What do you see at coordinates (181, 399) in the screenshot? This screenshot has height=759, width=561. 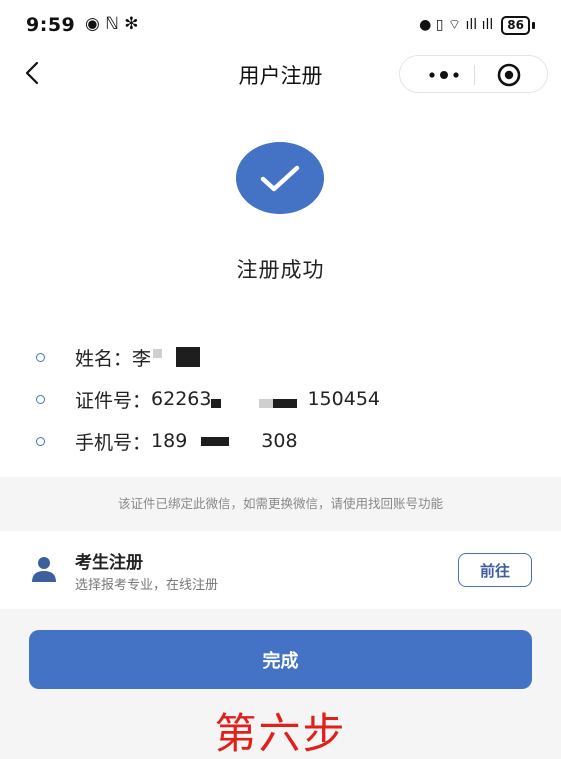 I see `info-value-start: 62263` at bounding box center [181, 399].